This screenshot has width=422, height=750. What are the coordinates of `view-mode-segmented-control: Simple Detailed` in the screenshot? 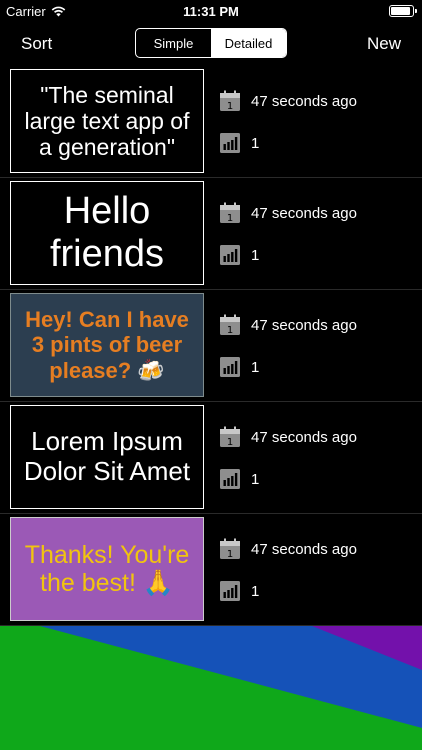 It's located at (211, 43).